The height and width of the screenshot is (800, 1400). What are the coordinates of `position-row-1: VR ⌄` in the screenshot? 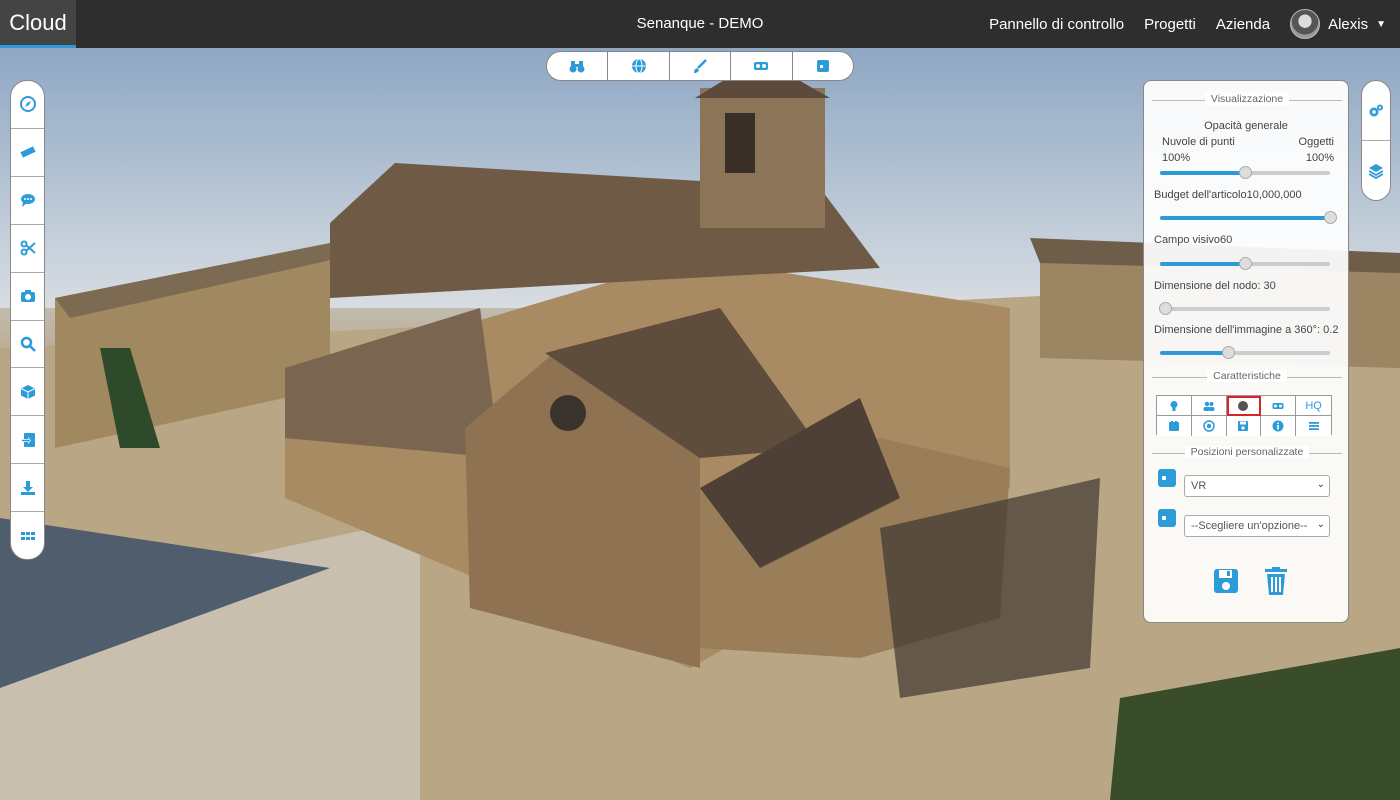 It's located at (1246, 483).